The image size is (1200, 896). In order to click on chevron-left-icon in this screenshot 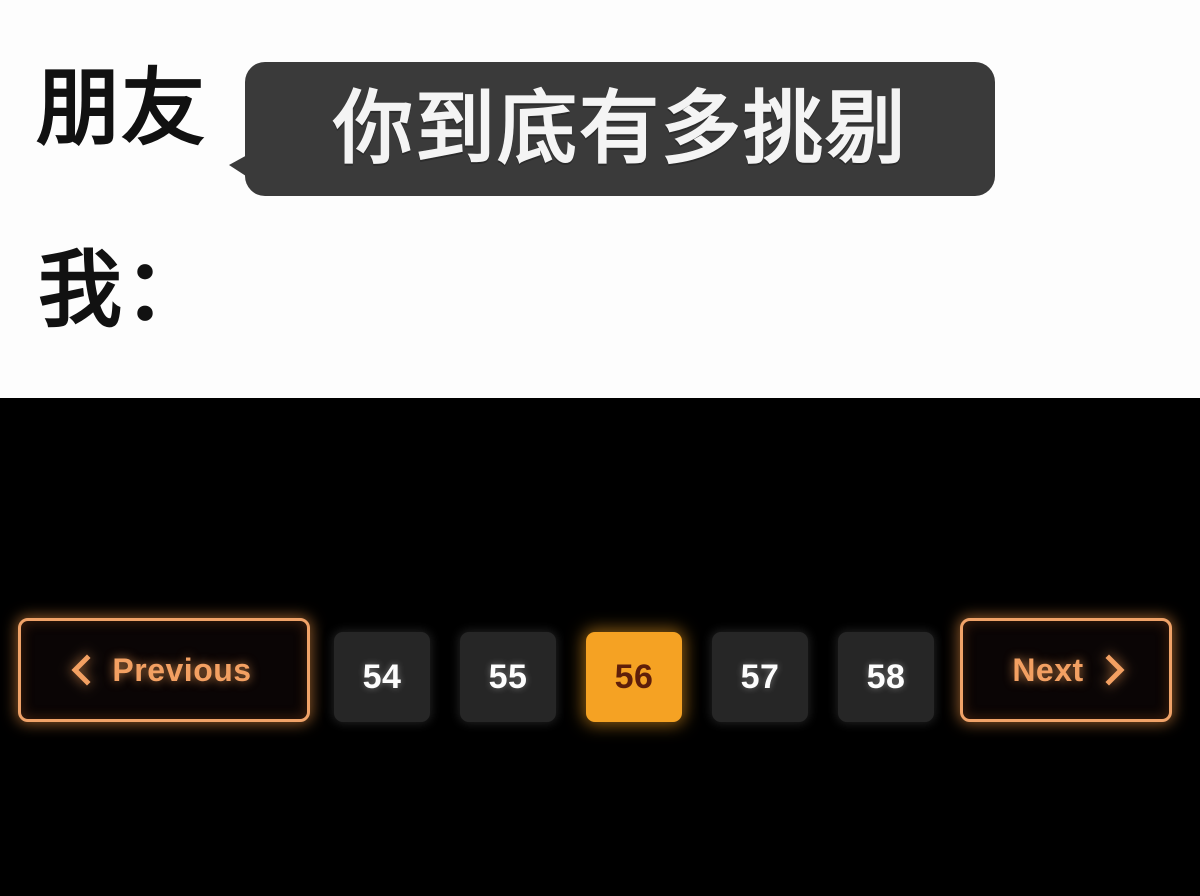, I will do `click(87, 670)`.